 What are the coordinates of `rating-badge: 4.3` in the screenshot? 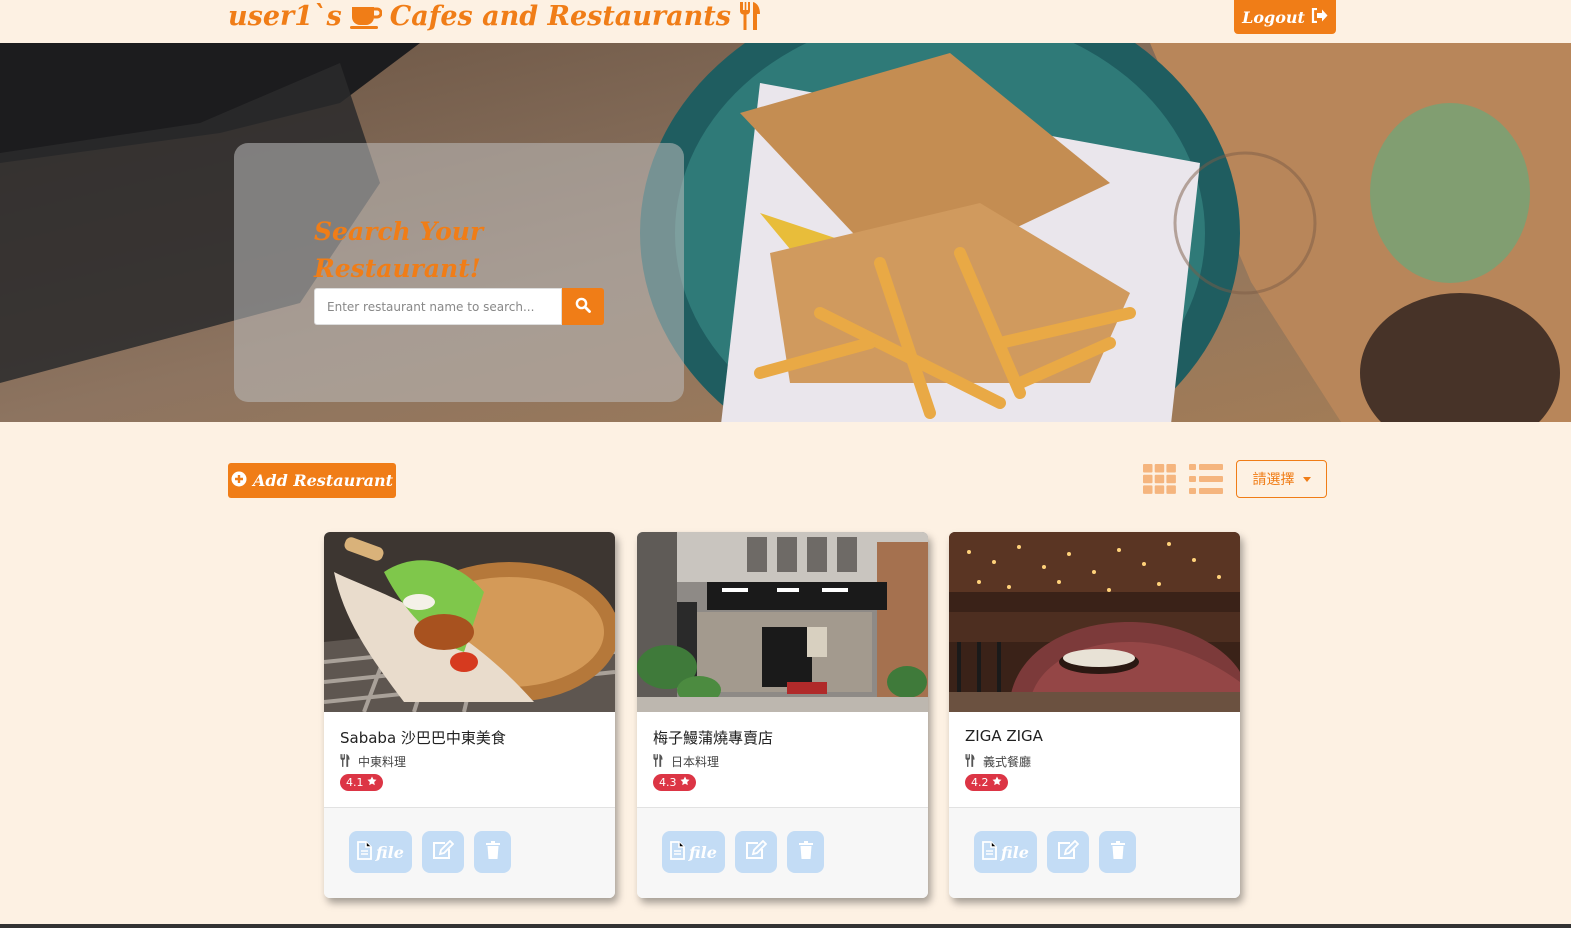 It's located at (674, 782).